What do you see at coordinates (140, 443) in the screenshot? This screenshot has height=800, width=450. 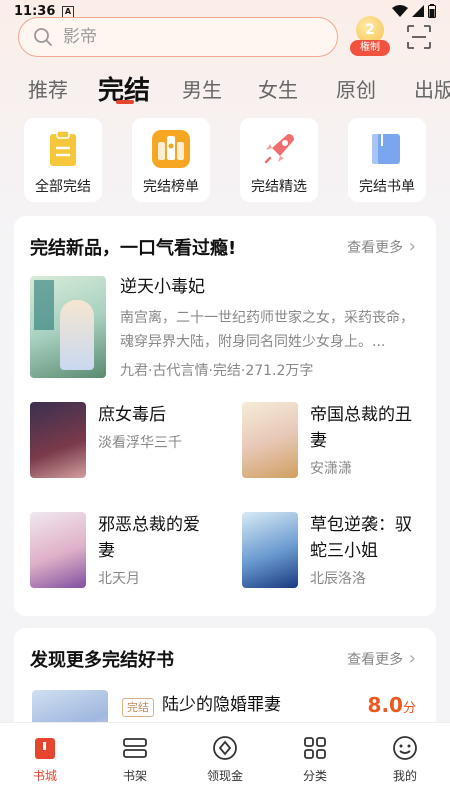 I see `book-author: 淡看浮华三千` at bounding box center [140, 443].